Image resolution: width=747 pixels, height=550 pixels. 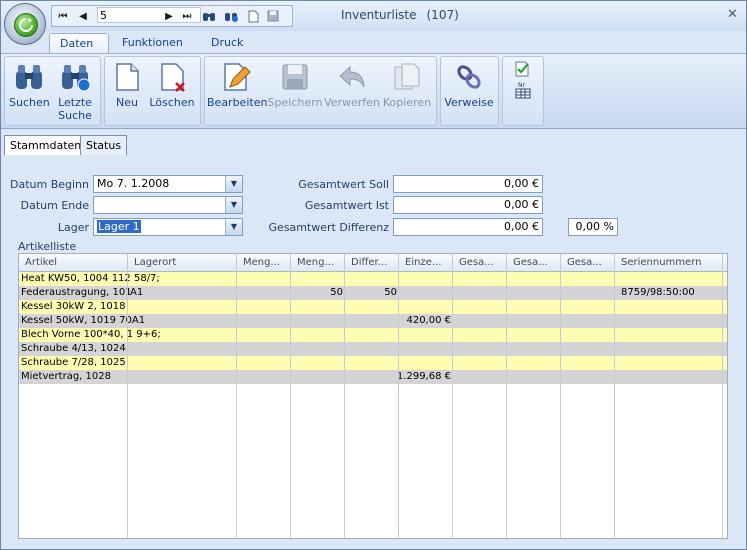 What do you see at coordinates (152, 43) in the screenshot?
I see `tab-funktionen: Funktionen` at bounding box center [152, 43].